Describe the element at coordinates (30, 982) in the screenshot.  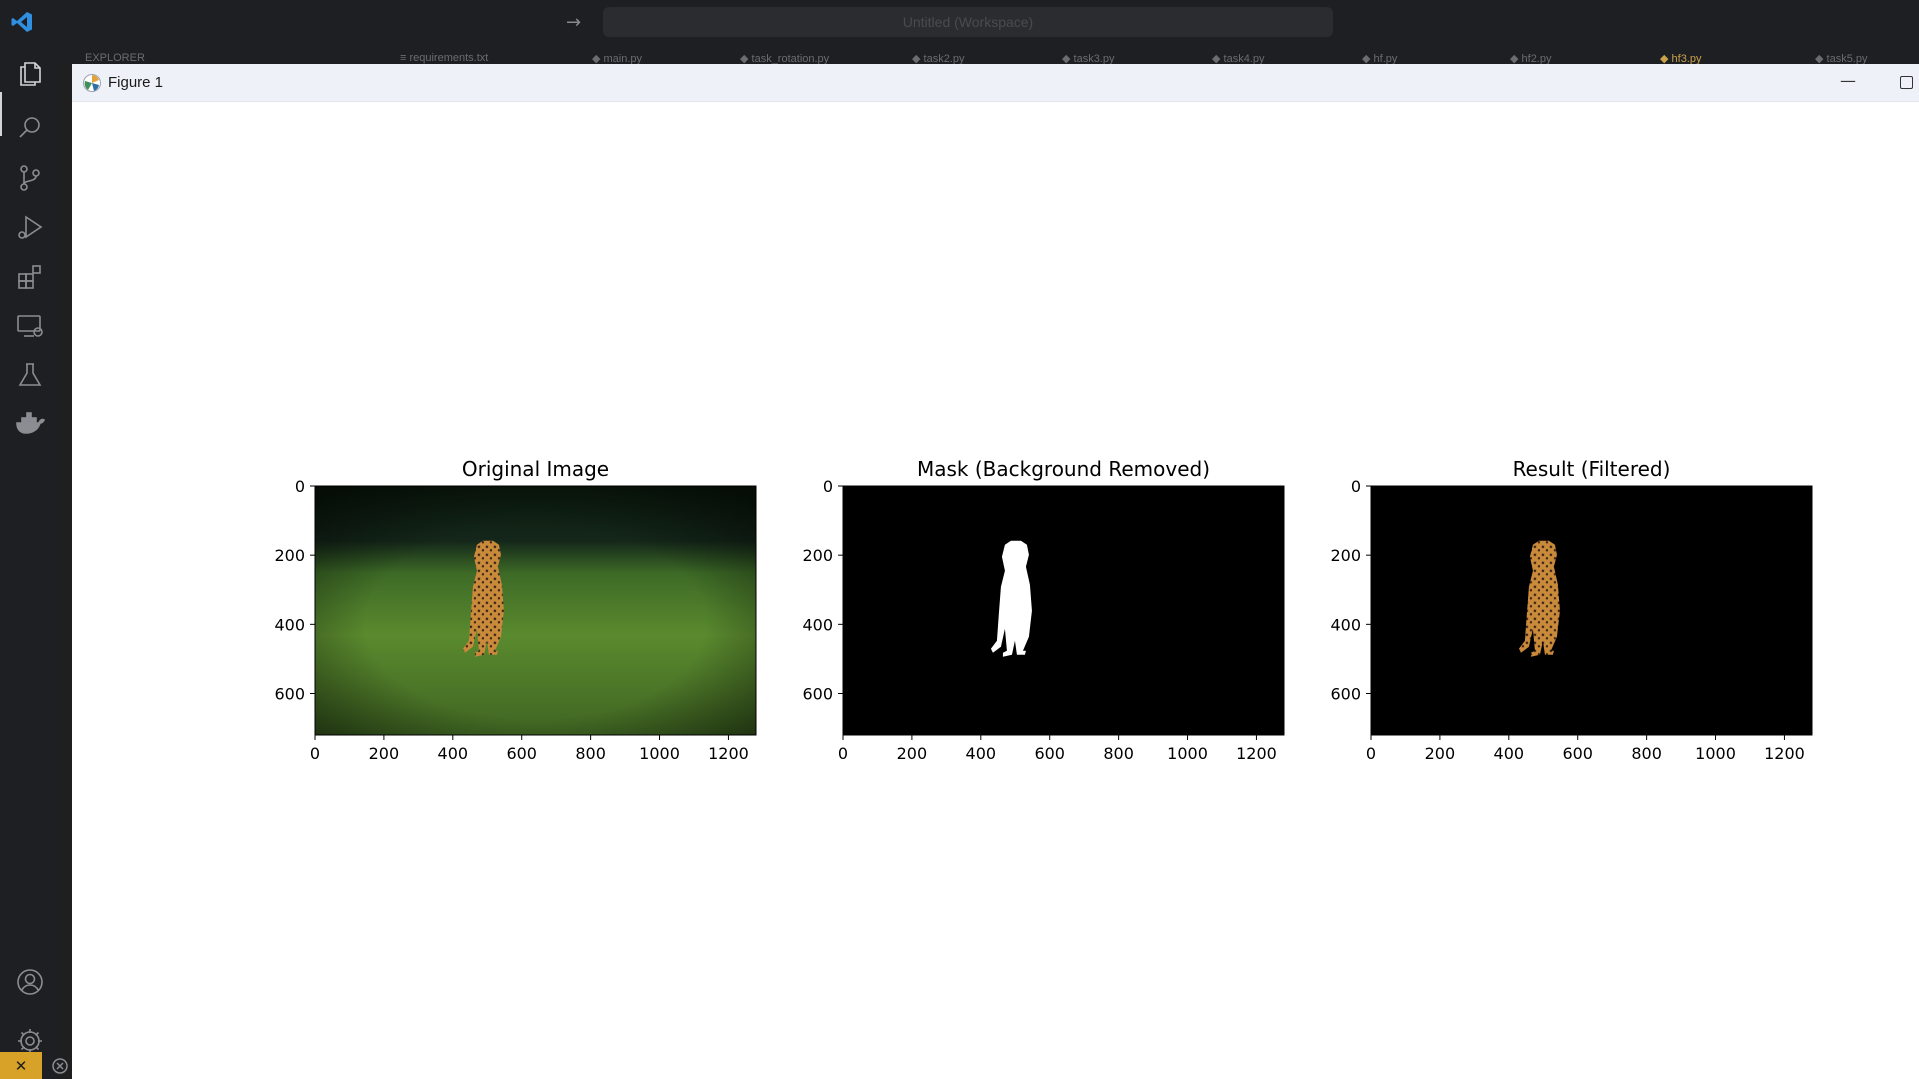
I see `account-icon` at that location.